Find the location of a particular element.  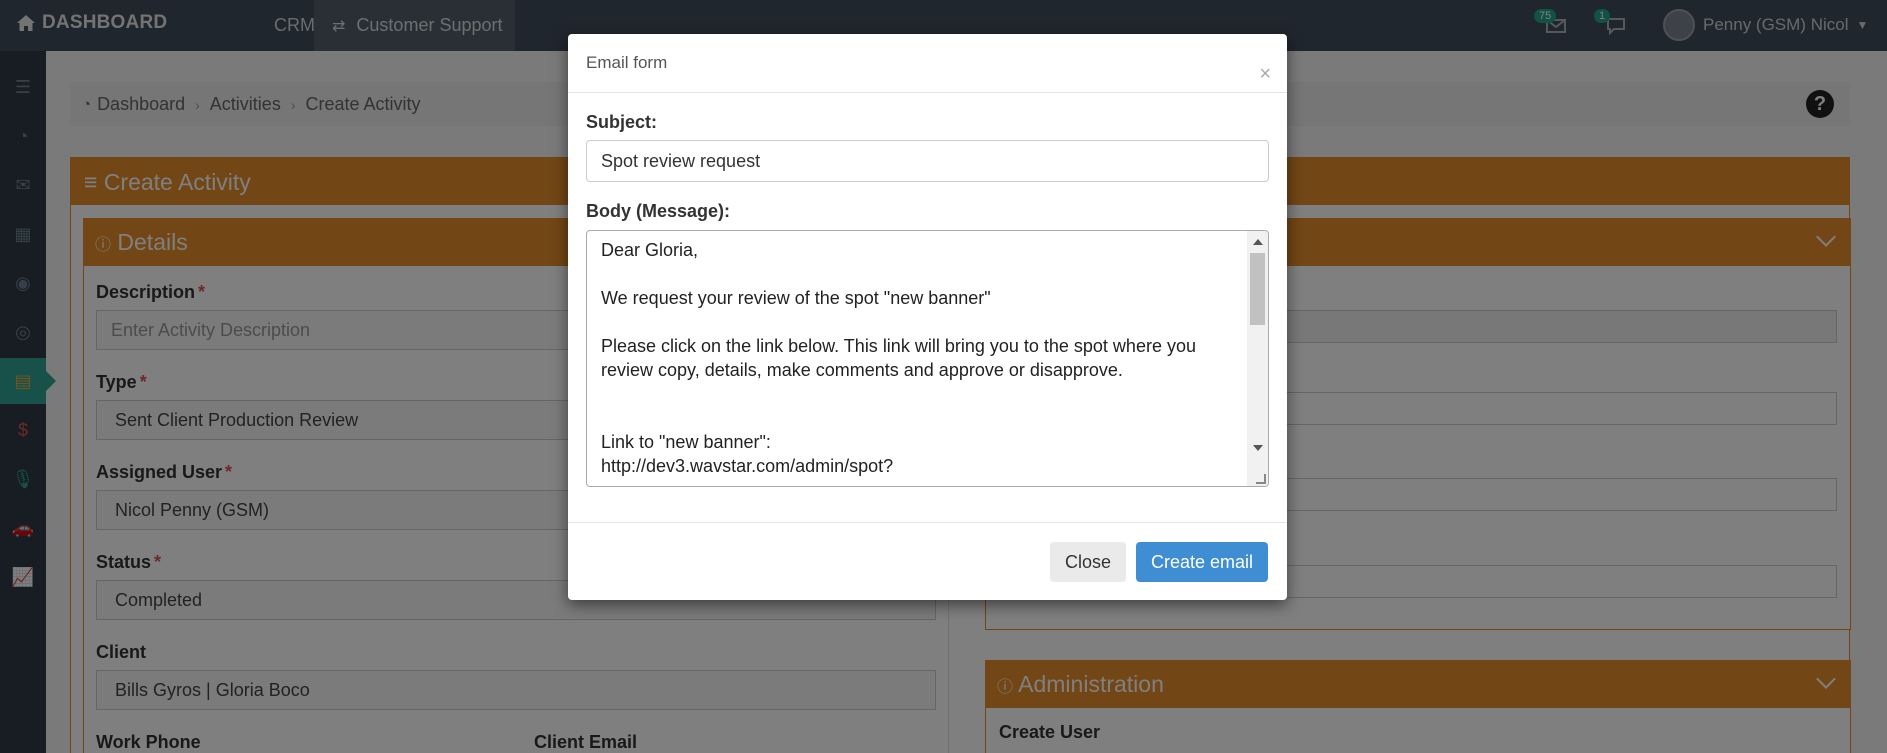

subject-label: Subject: is located at coordinates (622, 122).